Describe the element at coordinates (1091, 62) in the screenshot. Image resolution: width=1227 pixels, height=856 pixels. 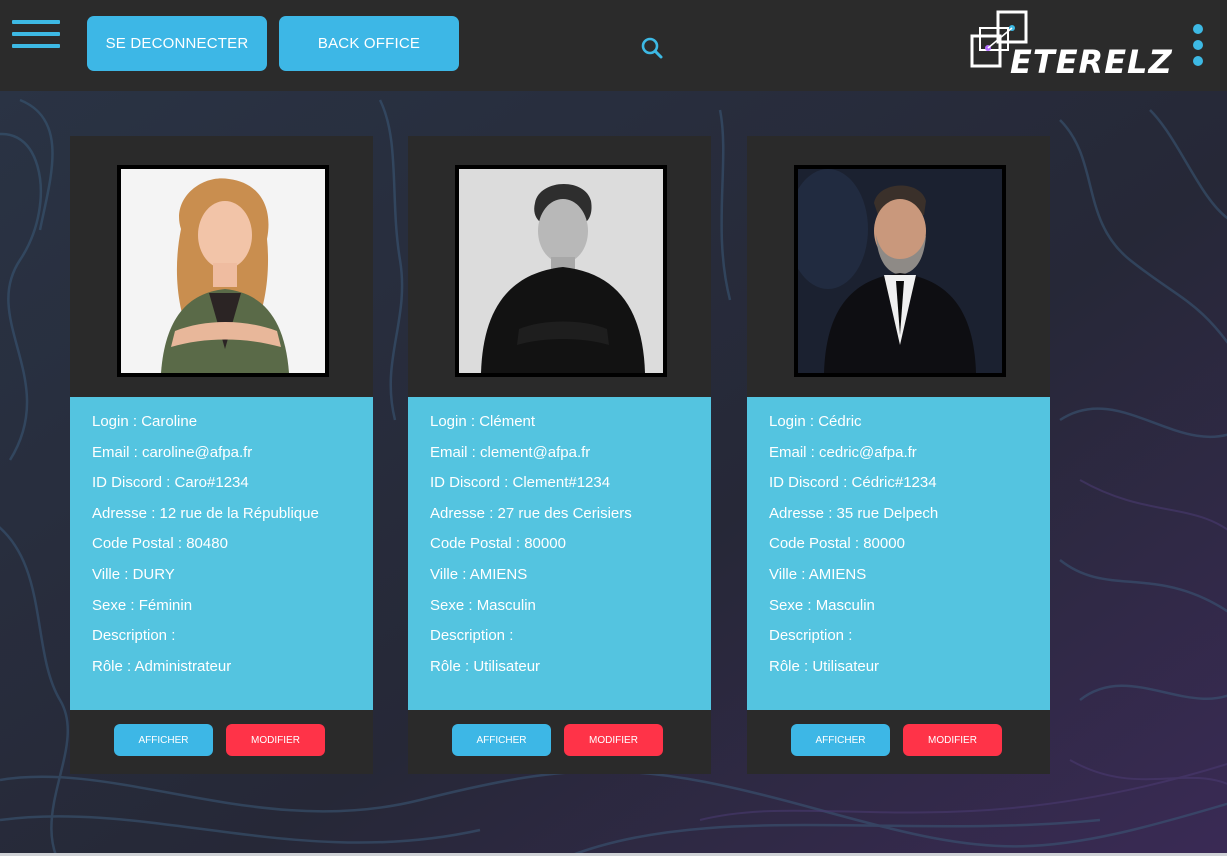
I see `logo-text: ETERELZ` at that location.